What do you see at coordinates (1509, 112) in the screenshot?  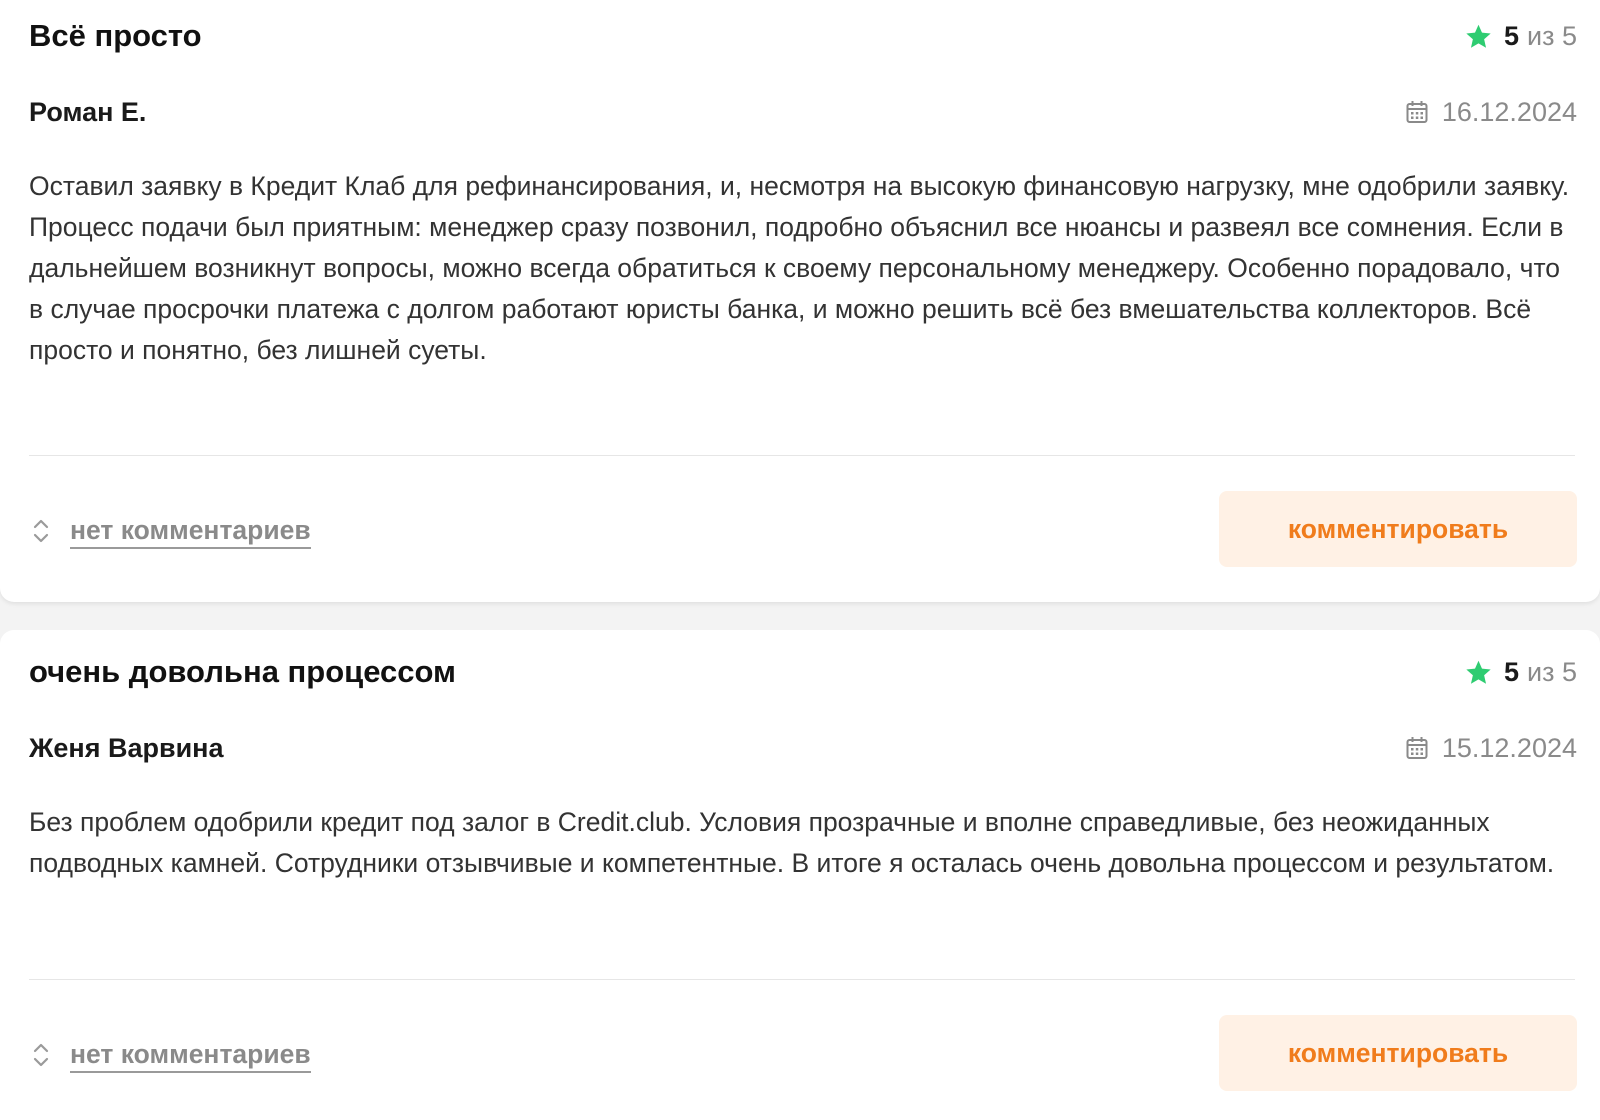 I see `review-date-text: 16.12.2024` at bounding box center [1509, 112].